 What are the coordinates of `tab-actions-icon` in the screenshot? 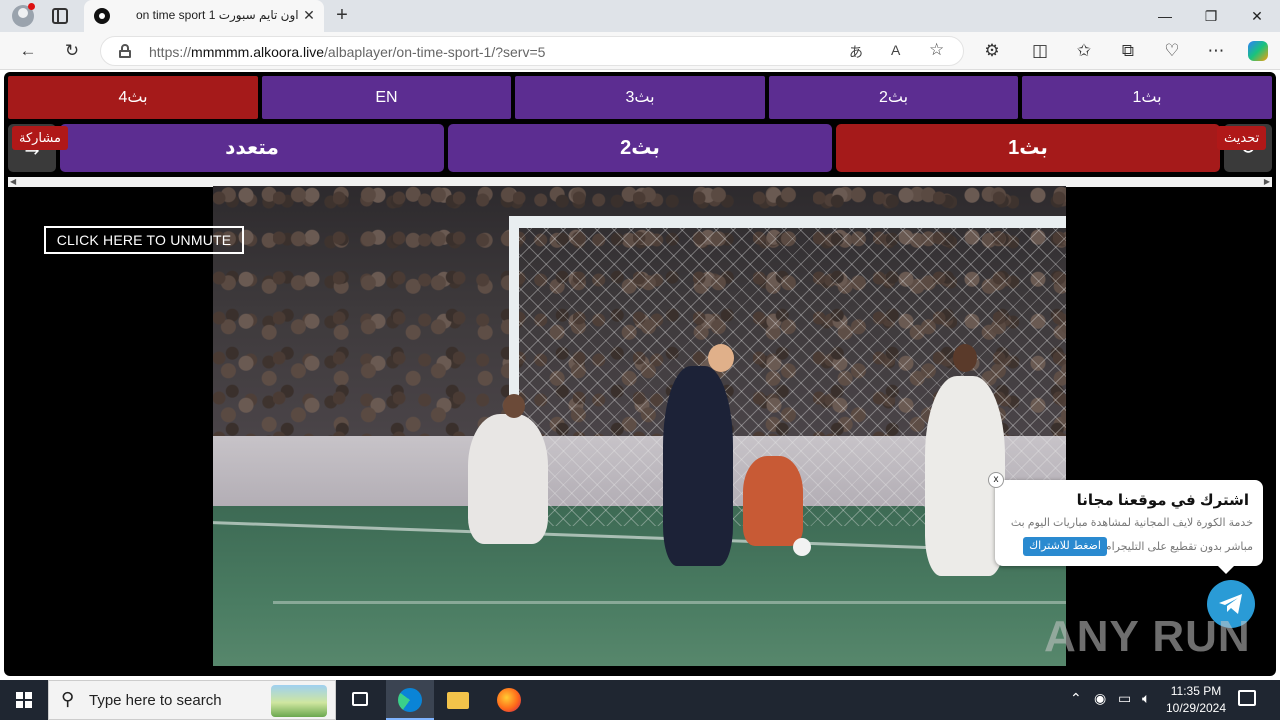 It's located at (60, 16).